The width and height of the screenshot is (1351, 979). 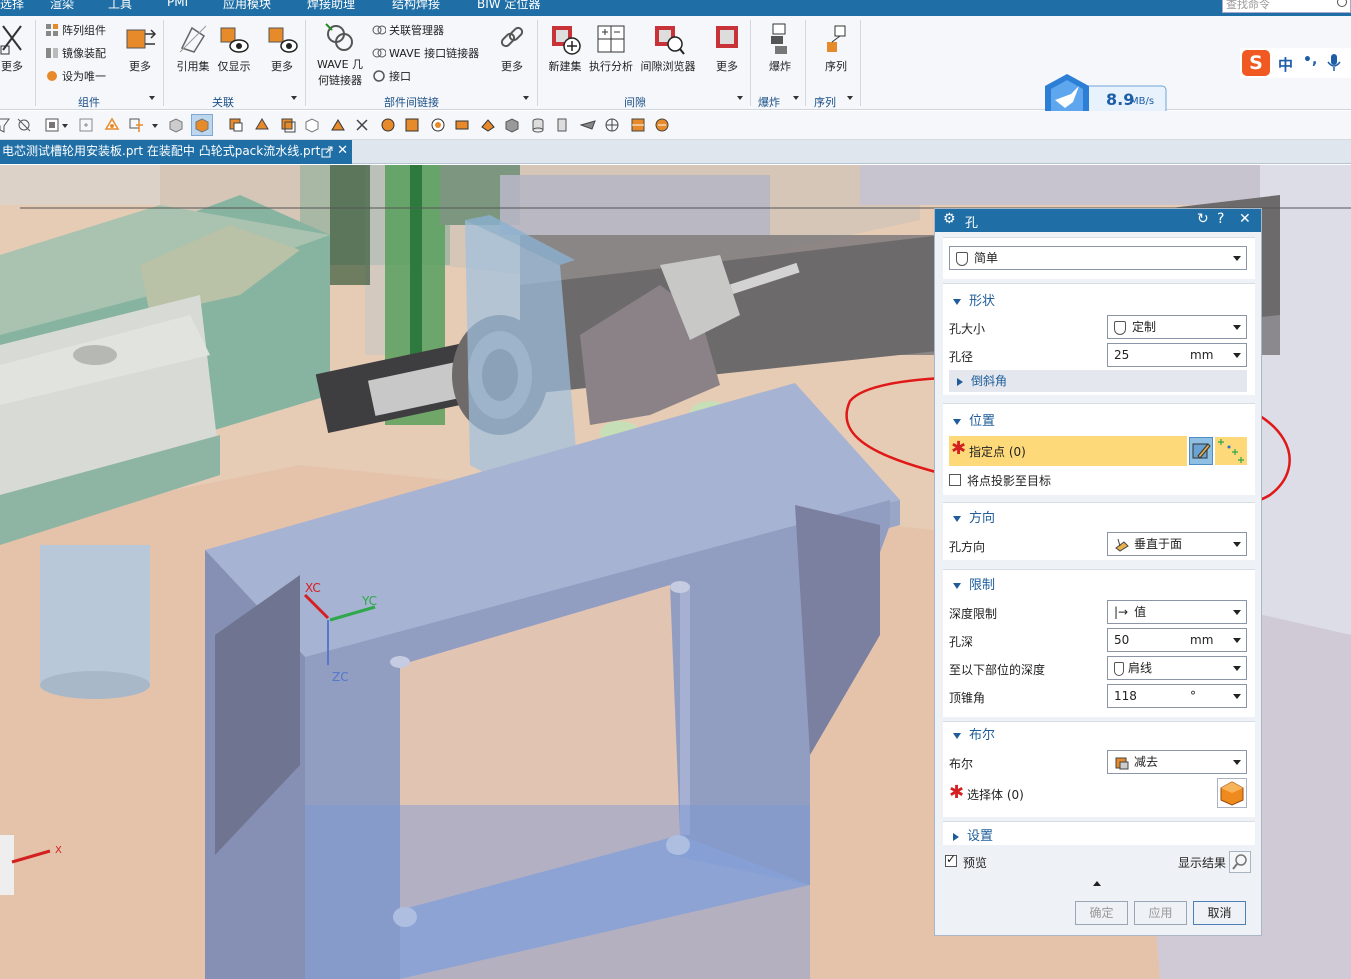 What do you see at coordinates (136, 125) in the screenshot?
I see `move-icon` at bounding box center [136, 125].